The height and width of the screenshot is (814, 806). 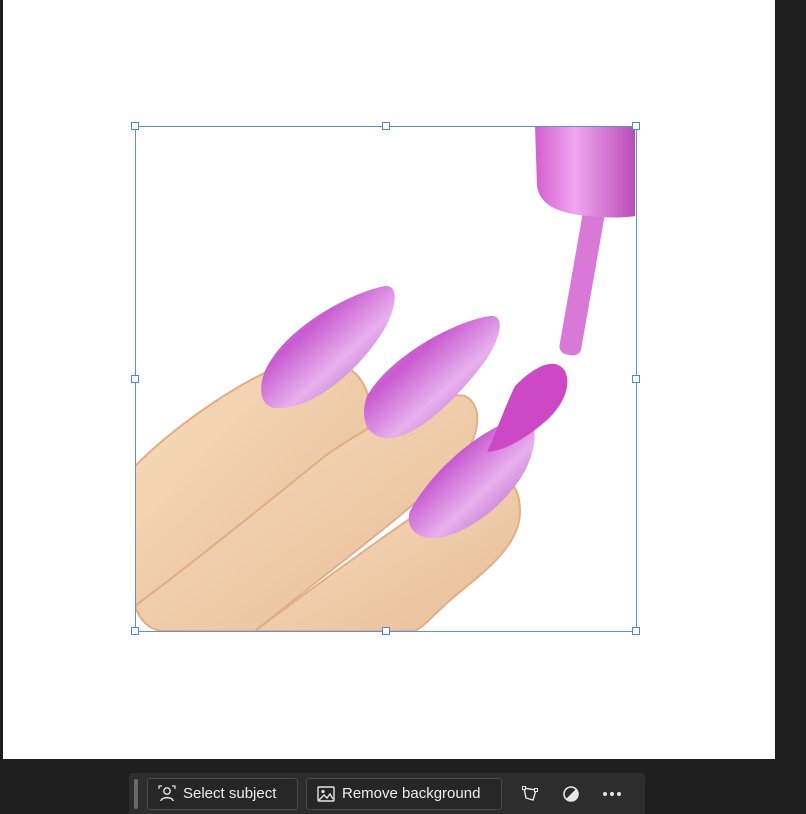 I want to click on remove-background-button: Remove background, so click(x=404, y=793).